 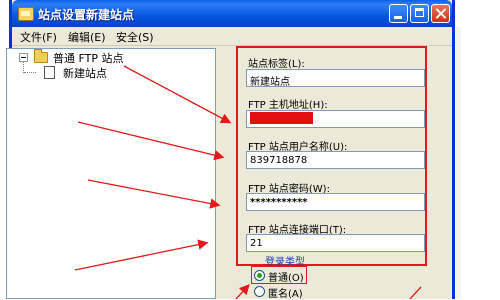 I want to click on maximize-button, so click(x=419, y=13).